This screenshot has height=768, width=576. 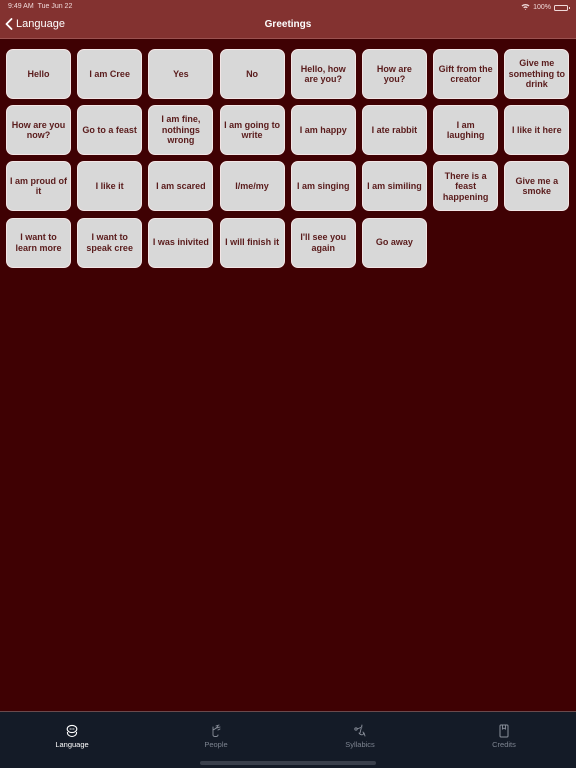 What do you see at coordinates (38, 130) in the screenshot?
I see `phrase-button: How are you now?` at bounding box center [38, 130].